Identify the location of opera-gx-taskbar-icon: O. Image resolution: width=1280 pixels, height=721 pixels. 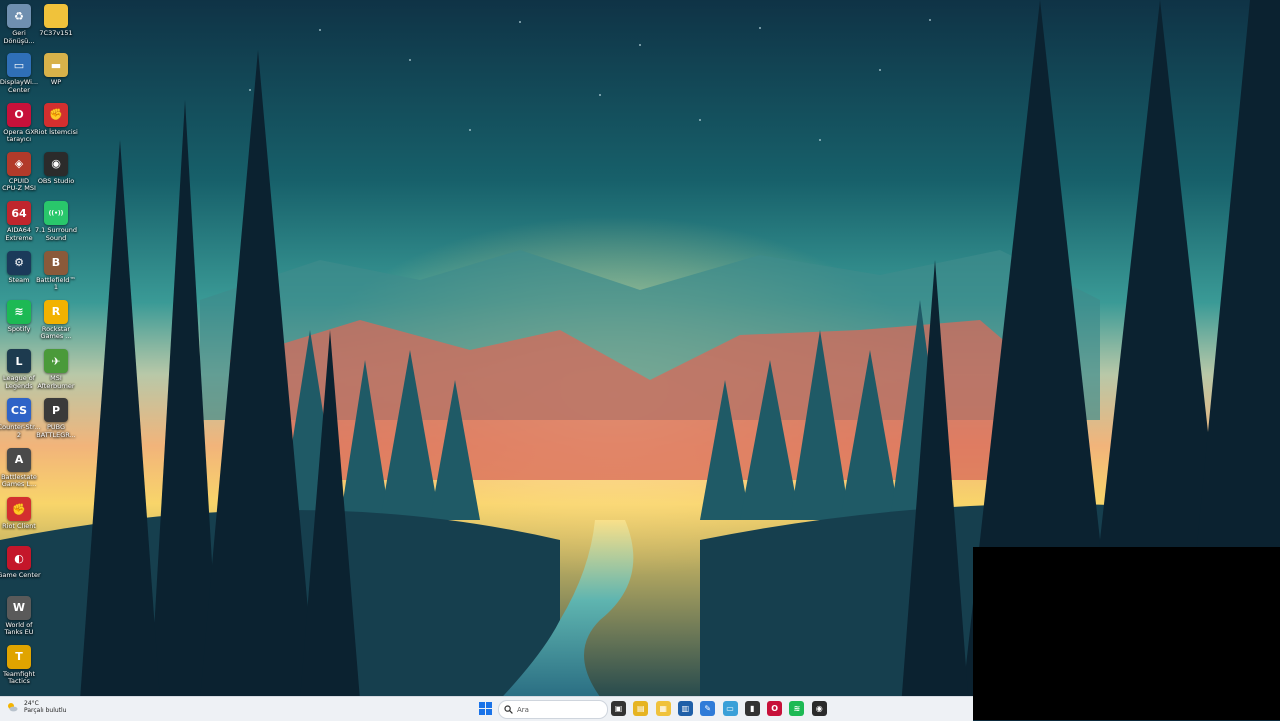
(775, 708).